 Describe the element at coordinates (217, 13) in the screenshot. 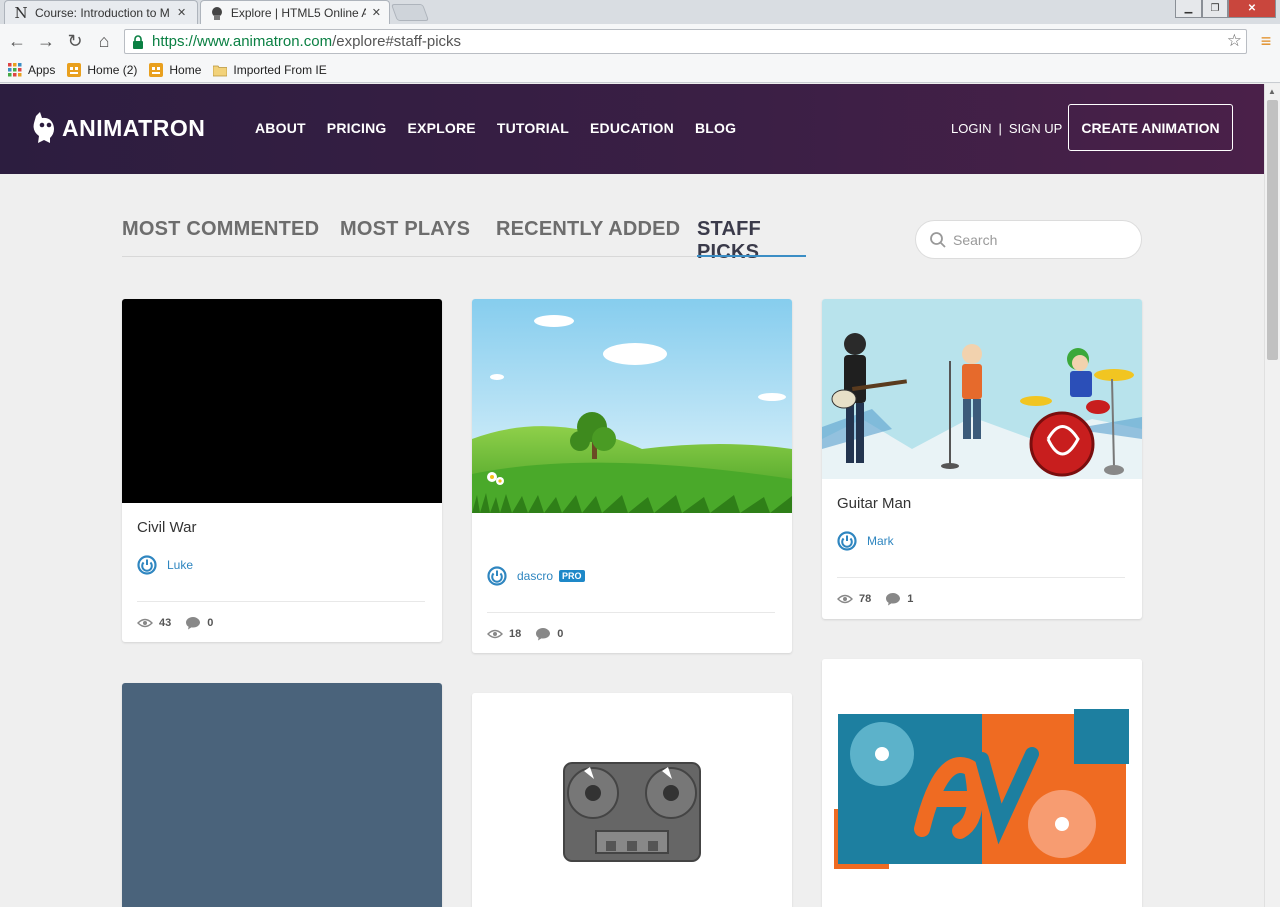

I see `animatron-favicon-icon` at that location.